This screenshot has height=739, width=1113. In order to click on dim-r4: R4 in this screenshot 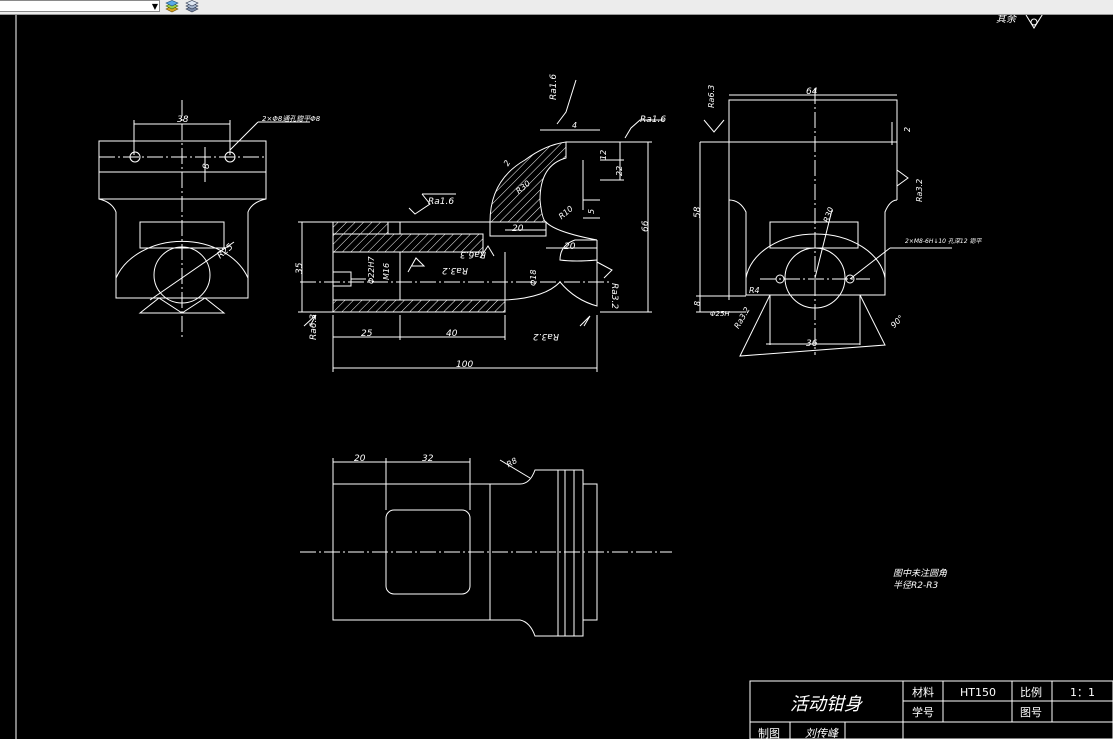, I will do `click(754, 290)`.